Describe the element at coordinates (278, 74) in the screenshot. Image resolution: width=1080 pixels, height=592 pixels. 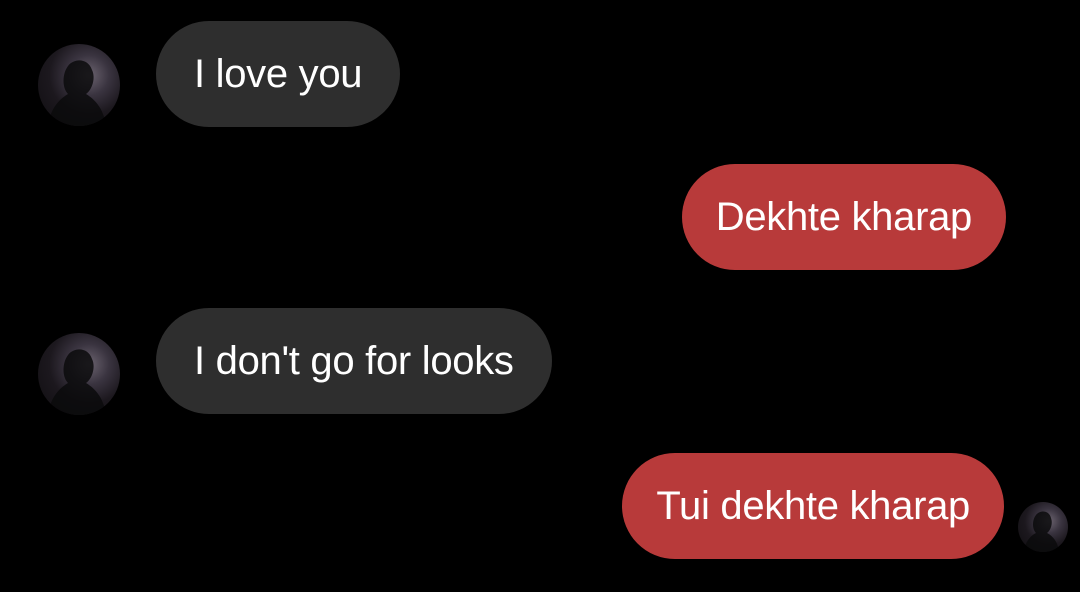
I see `message-bubble-incoming: I love you` at that location.